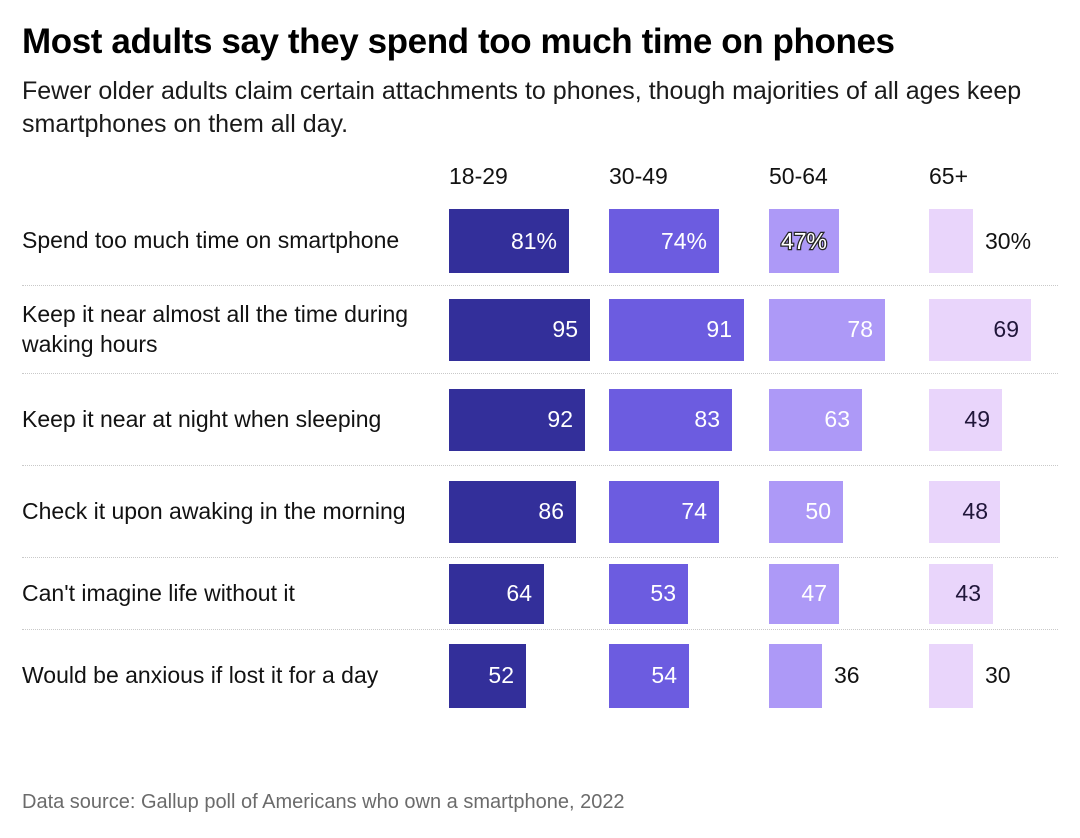 This screenshot has width=1080, height=838. I want to click on bar: 43, so click(961, 593).